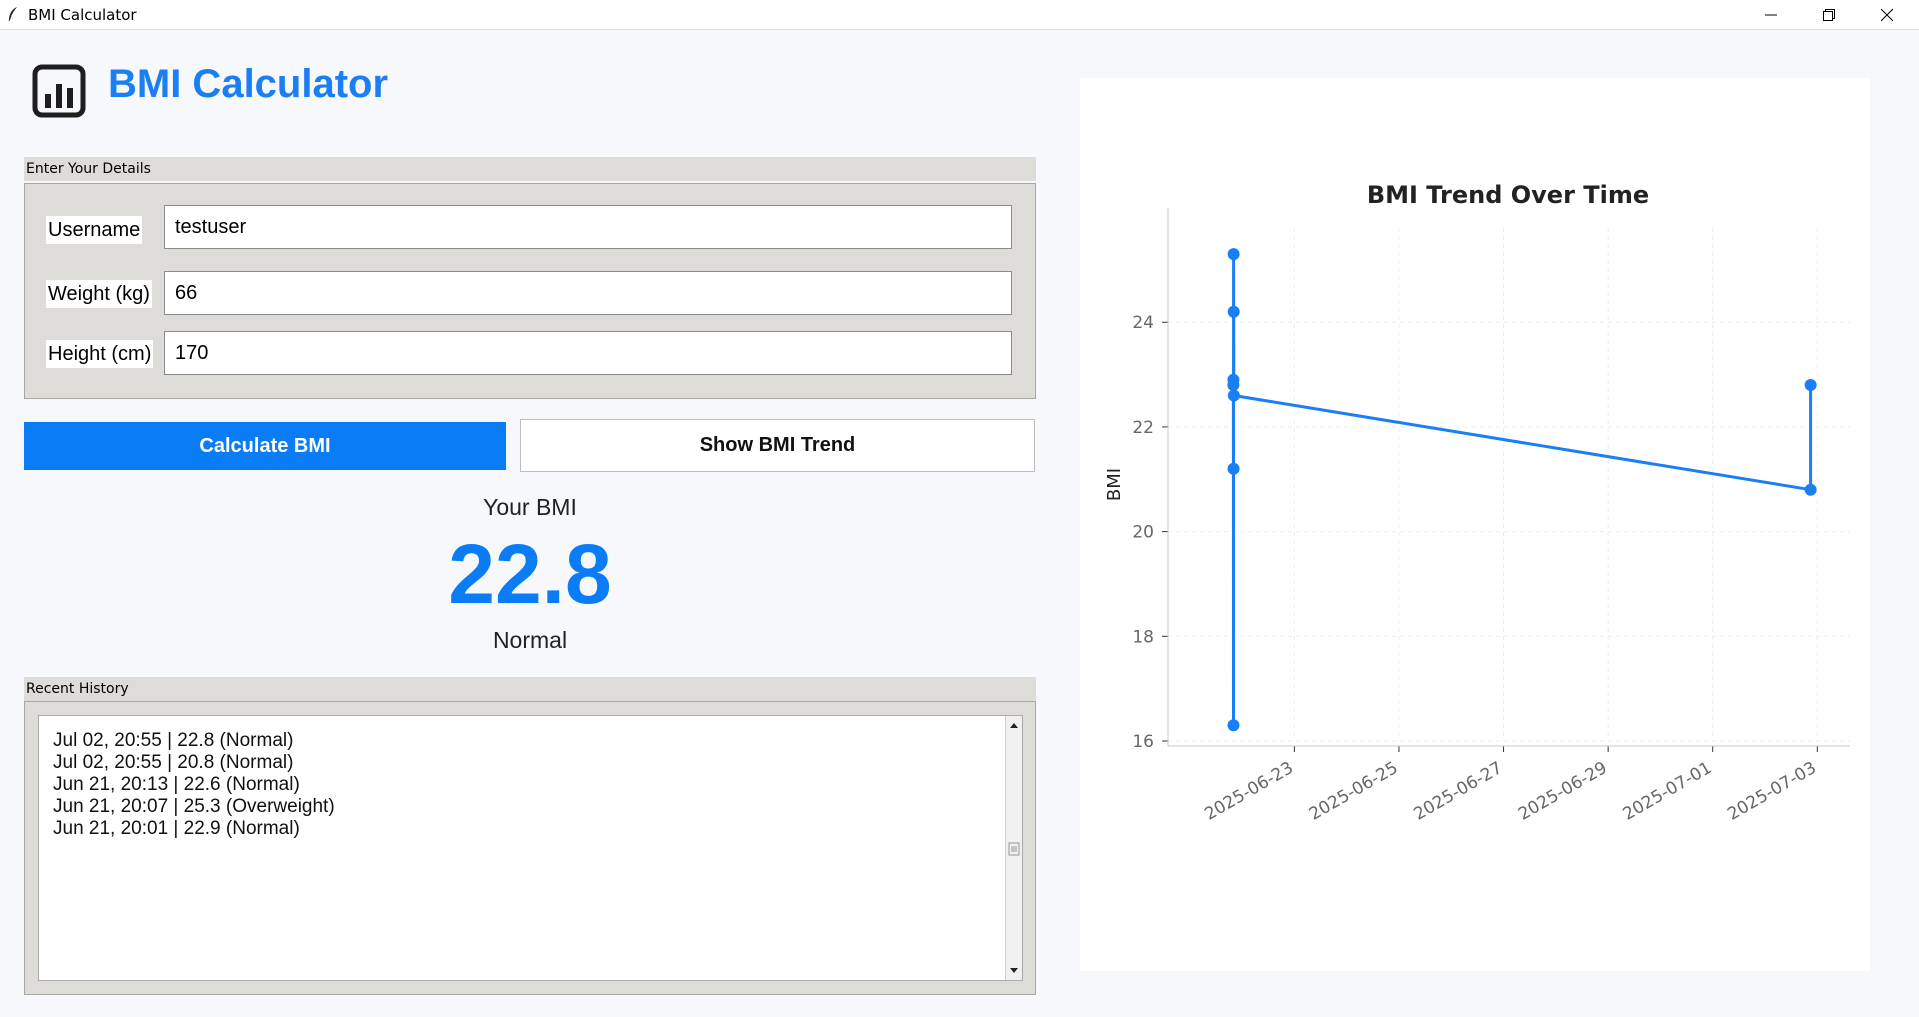 The width and height of the screenshot is (1919, 1017). What do you see at coordinates (1458, 791) in the screenshot?
I see `x-tick-label: 2025-06-27` at bounding box center [1458, 791].